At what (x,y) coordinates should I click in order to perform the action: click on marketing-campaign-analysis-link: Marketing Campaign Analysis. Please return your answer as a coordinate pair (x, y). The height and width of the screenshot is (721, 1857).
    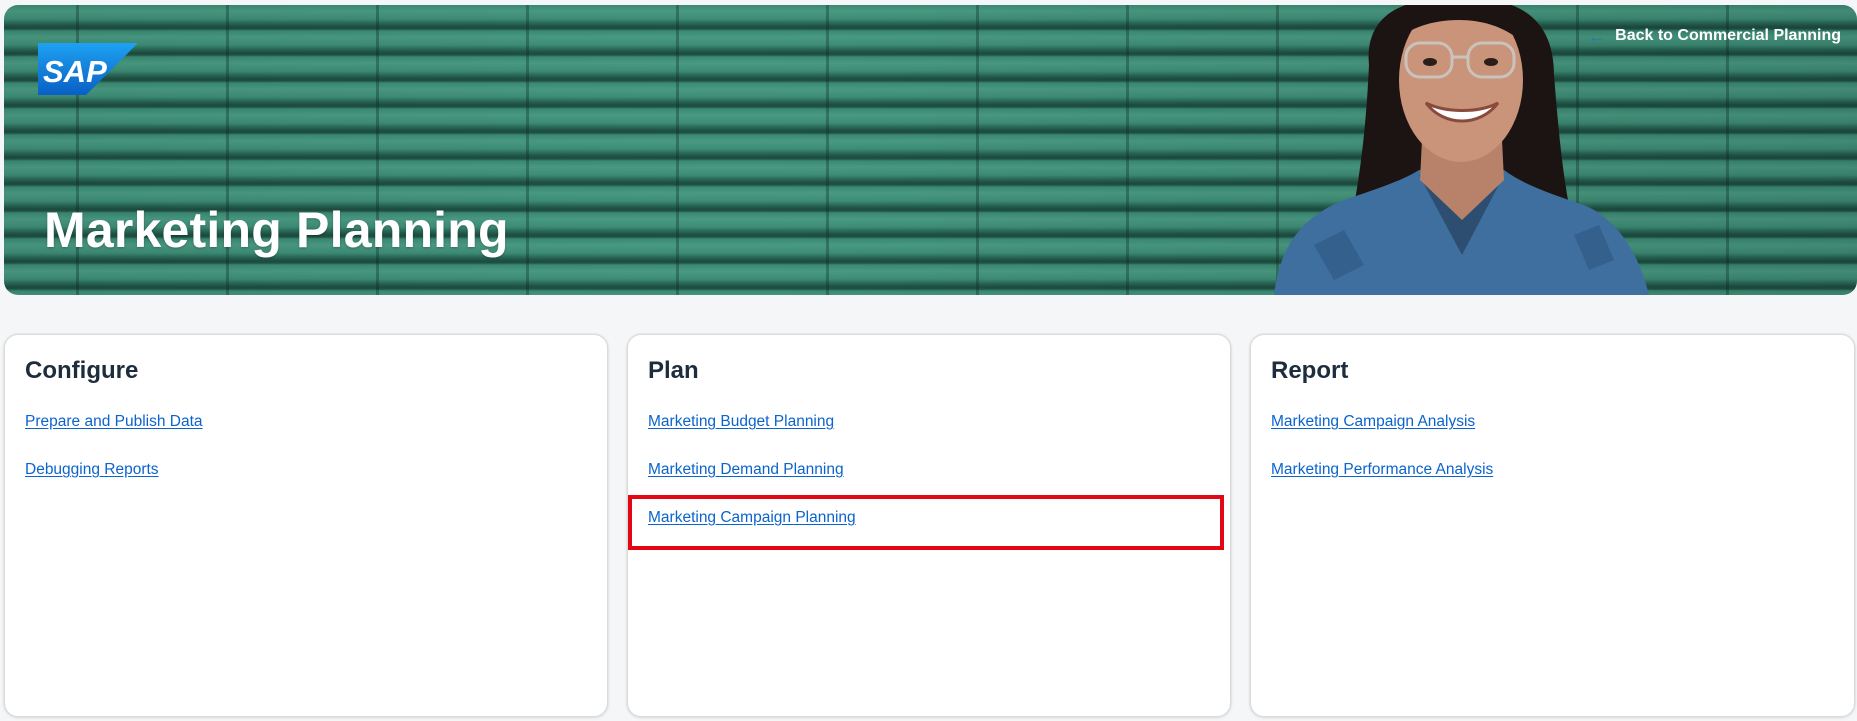
    Looking at the image, I should click on (1373, 422).